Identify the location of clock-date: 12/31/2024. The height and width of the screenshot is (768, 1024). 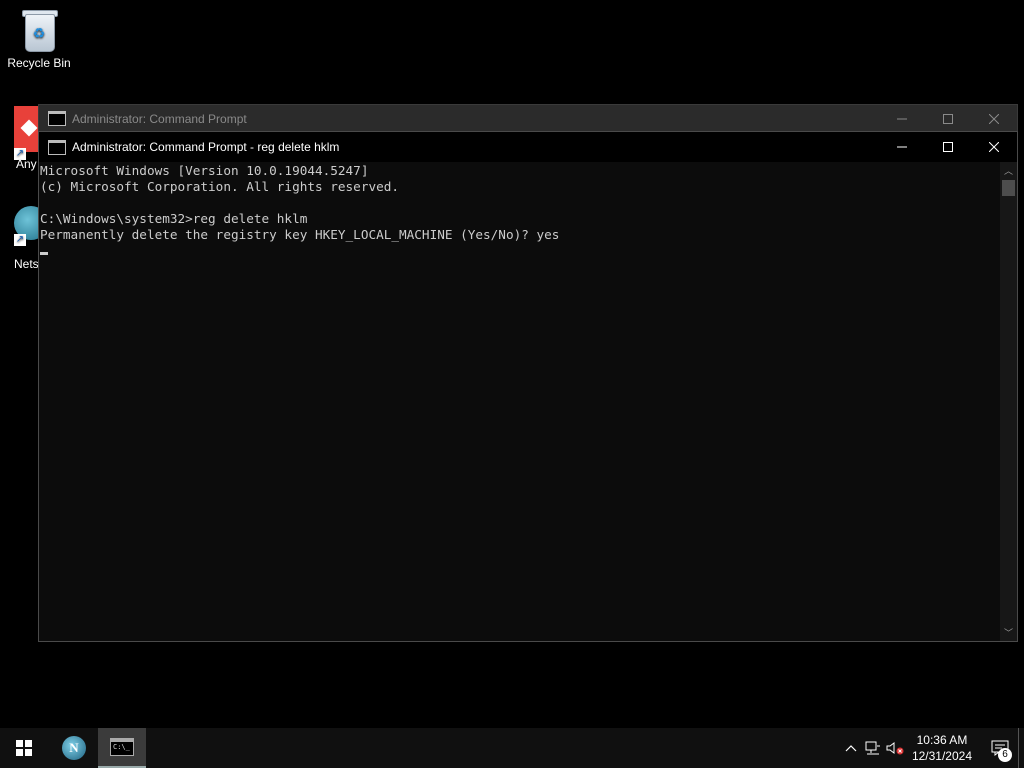
(941, 756).